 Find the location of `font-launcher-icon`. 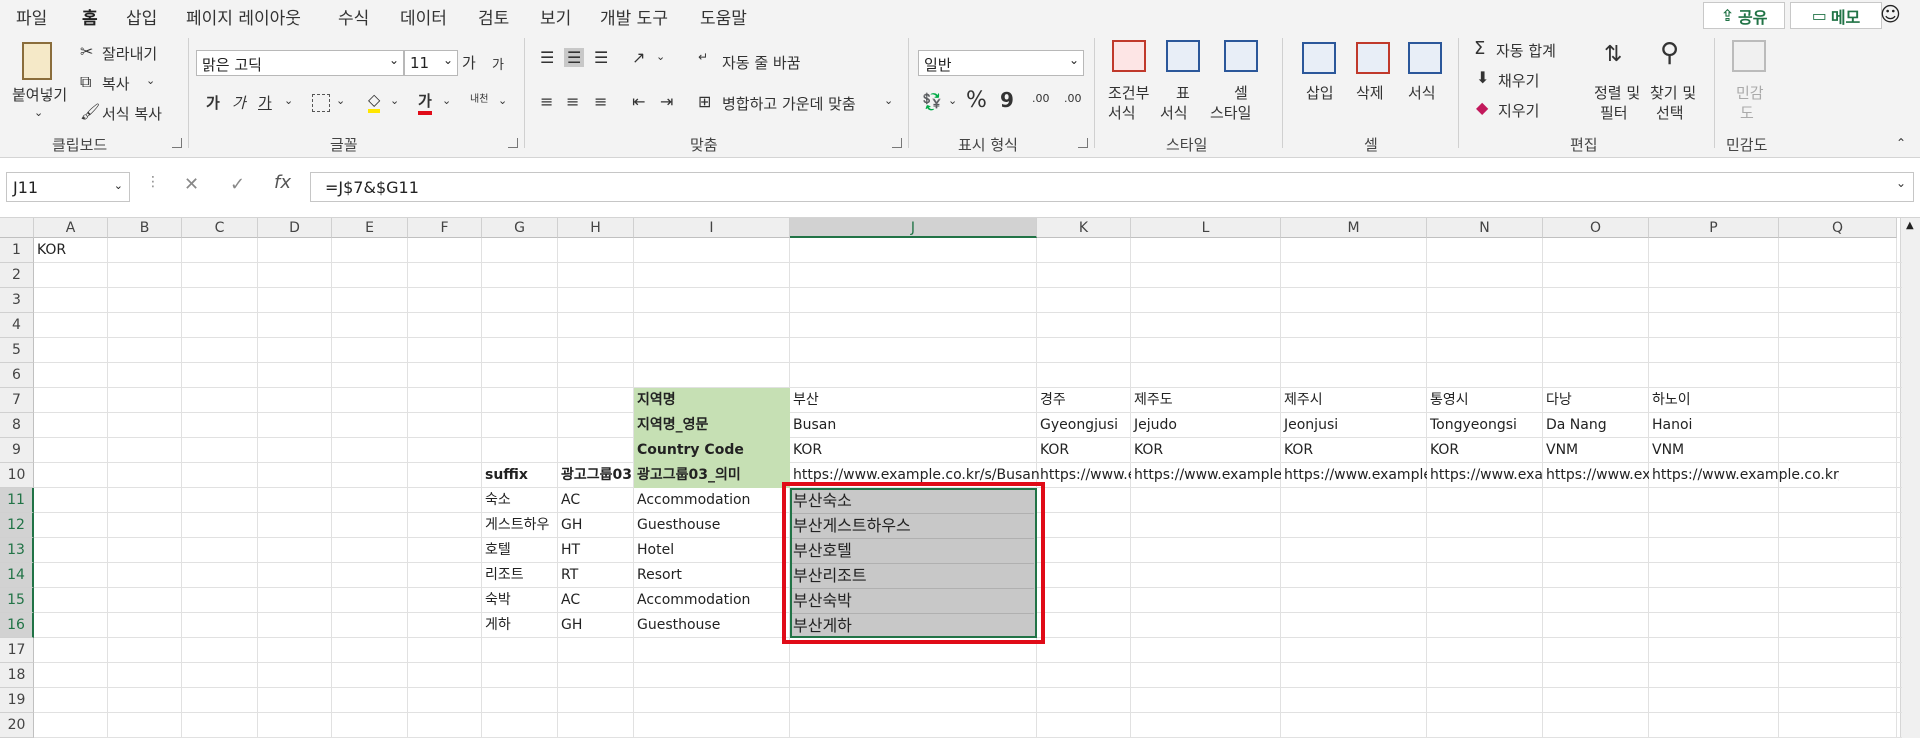

font-launcher-icon is located at coordinates (513, 143).